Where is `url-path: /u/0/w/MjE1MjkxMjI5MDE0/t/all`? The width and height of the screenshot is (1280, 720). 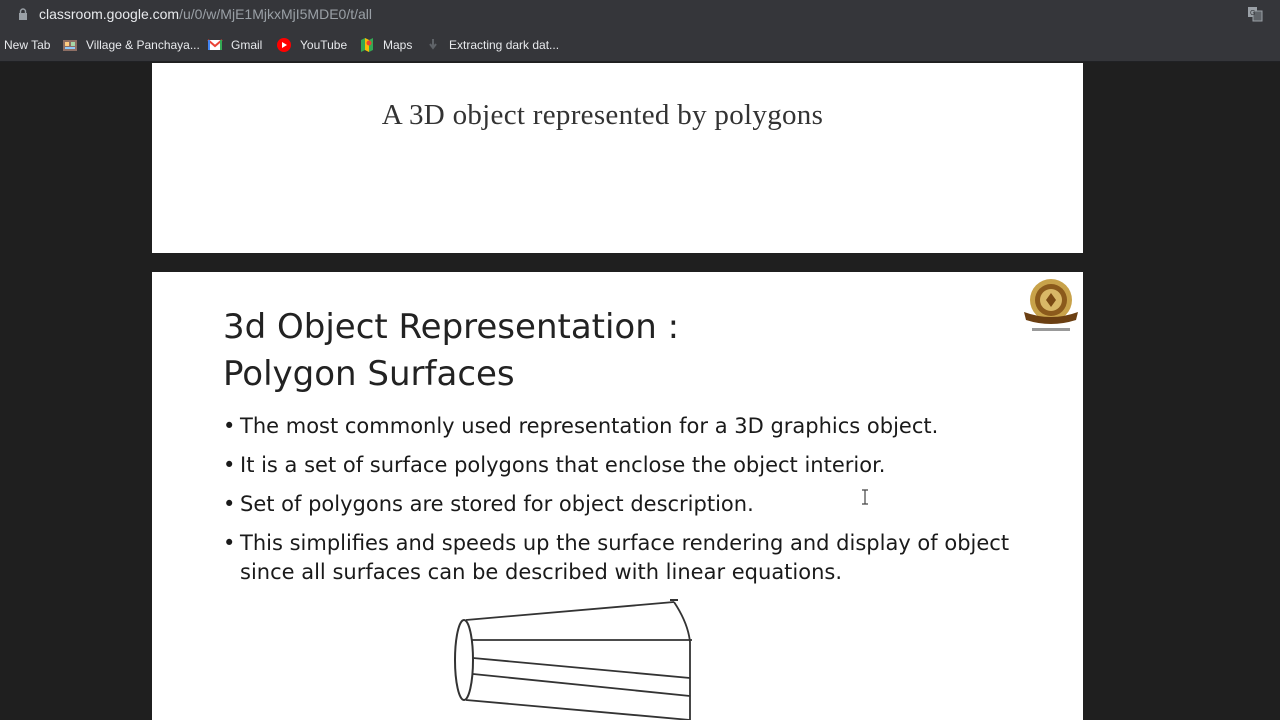 url-path: /u/0/w/MjE1MjkxMjI5MDE0/t/all is located at coordinates (275, 14).